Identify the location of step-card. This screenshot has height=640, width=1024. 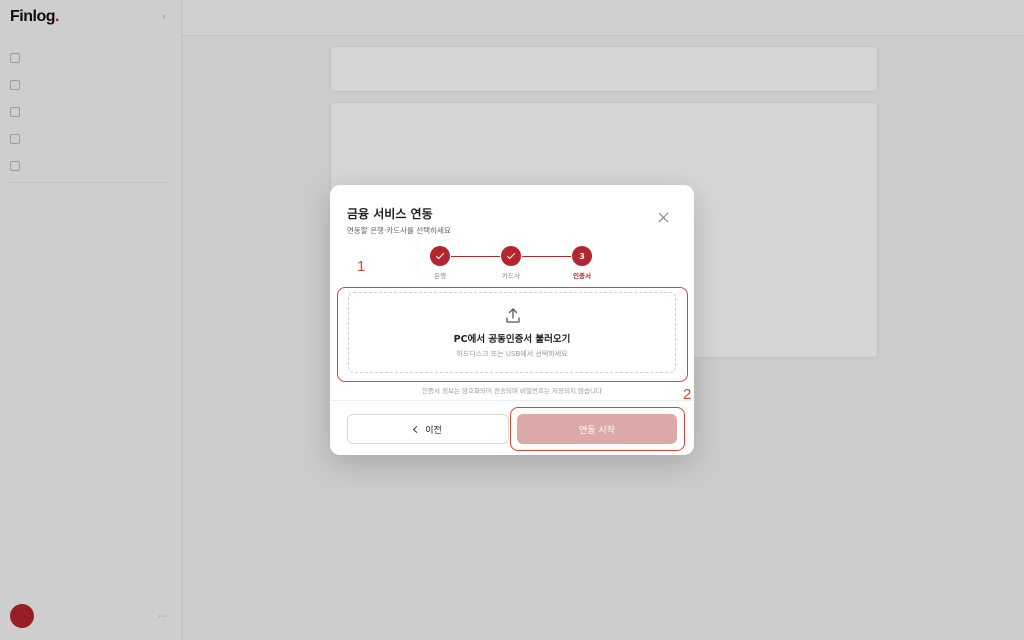
(511, 256).